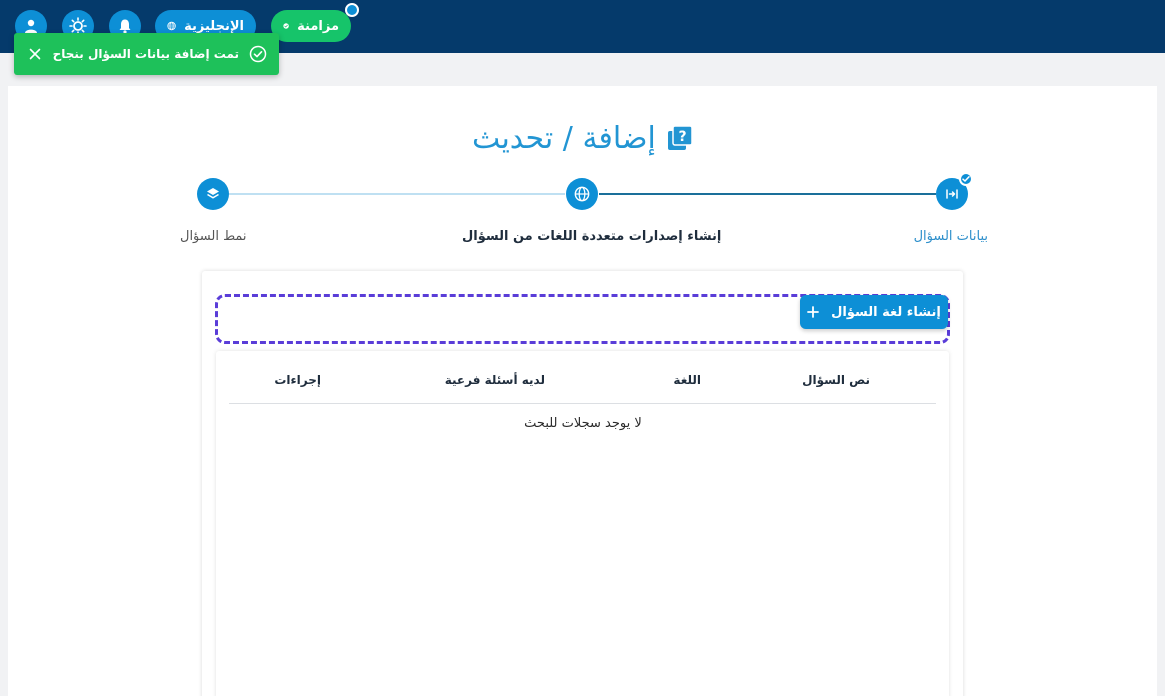 This screenshot has width=1165, height=696. Describe the element at coordinates (31, 26) in the screenshot. I see `user-icon` at that location.